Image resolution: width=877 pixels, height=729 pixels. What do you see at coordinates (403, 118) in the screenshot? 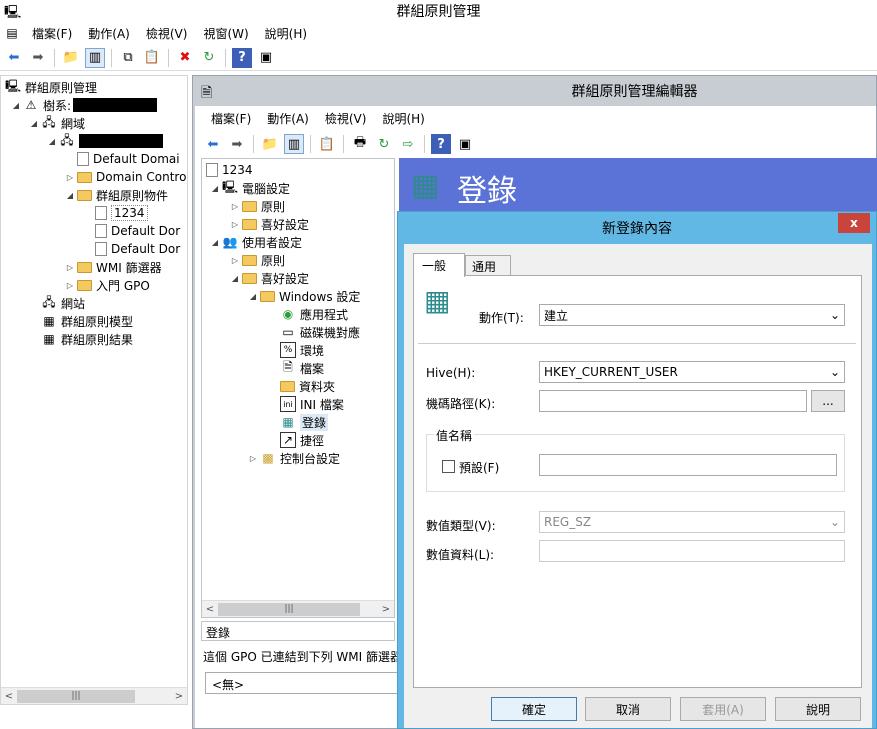
I see `editor-menu-help: 說明(H)` at bounding box center [403, 118].